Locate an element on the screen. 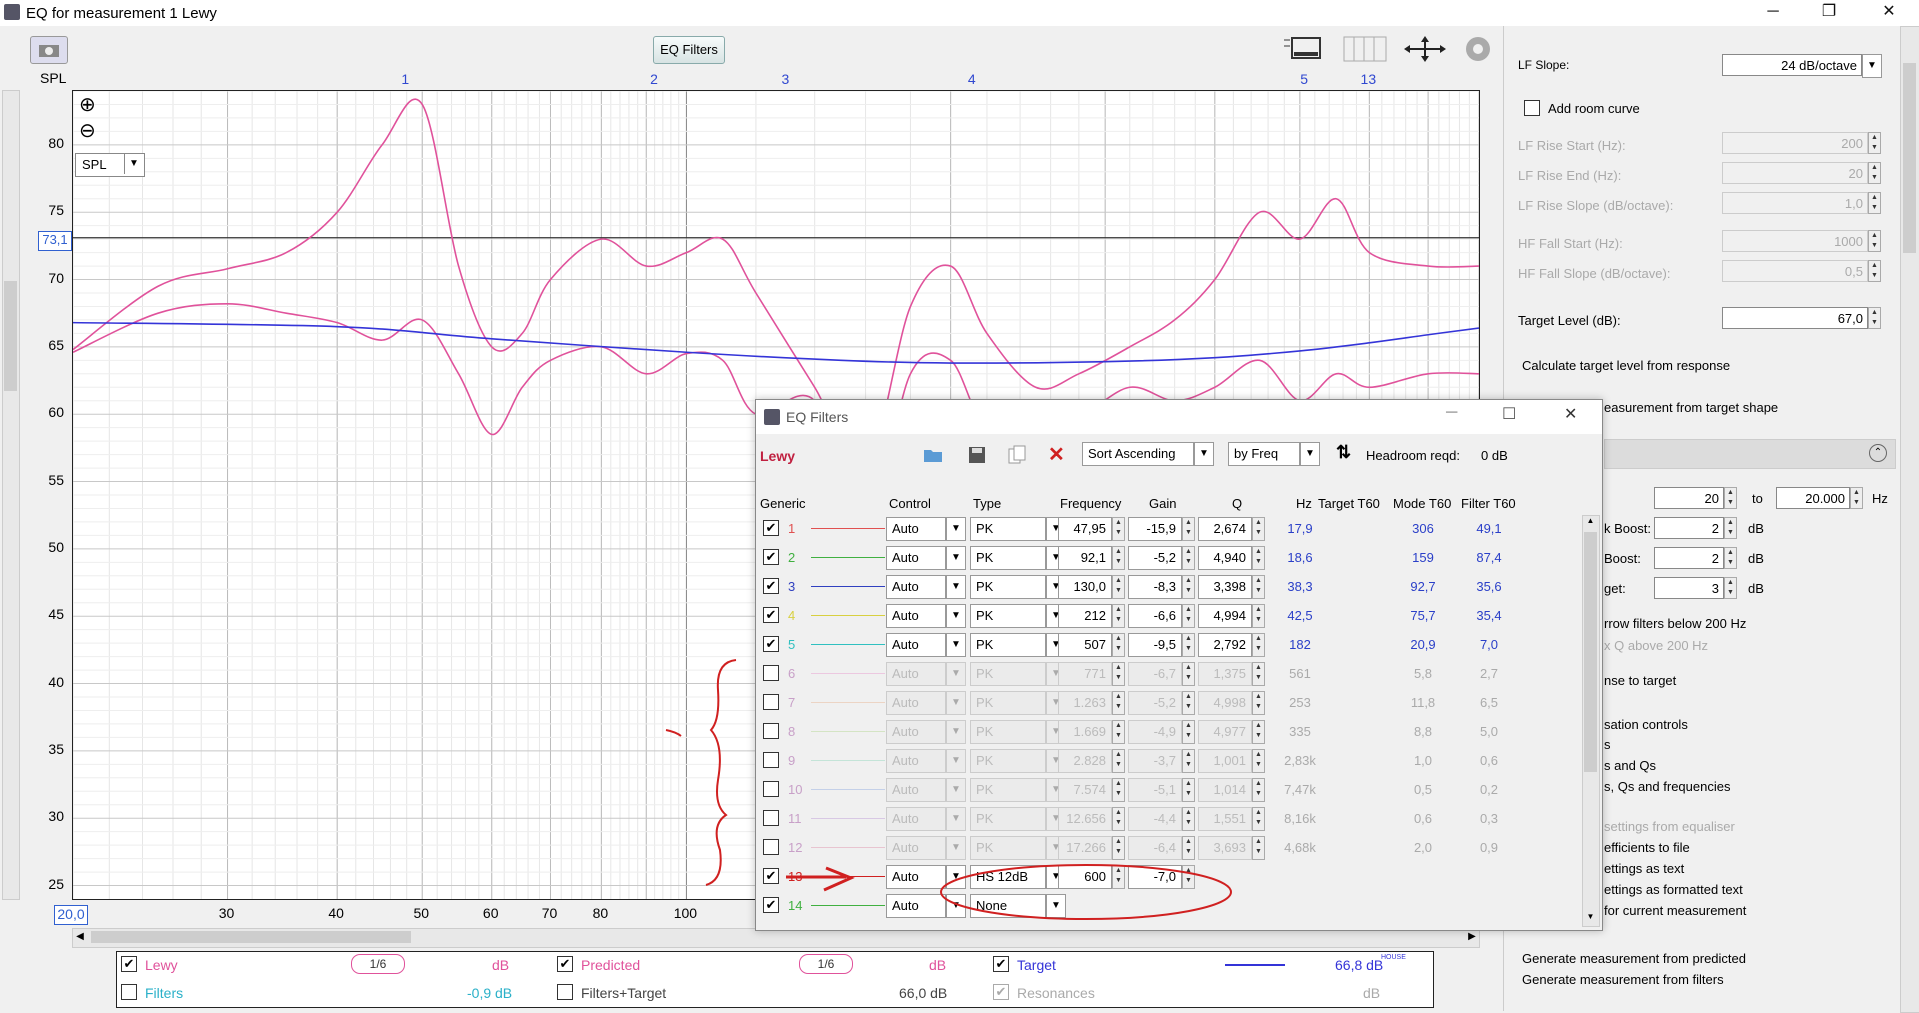 The height and width of the screenshot is (1013, 1919). lf-rise-start-field: 200 is located at coordinates (1795, 143).